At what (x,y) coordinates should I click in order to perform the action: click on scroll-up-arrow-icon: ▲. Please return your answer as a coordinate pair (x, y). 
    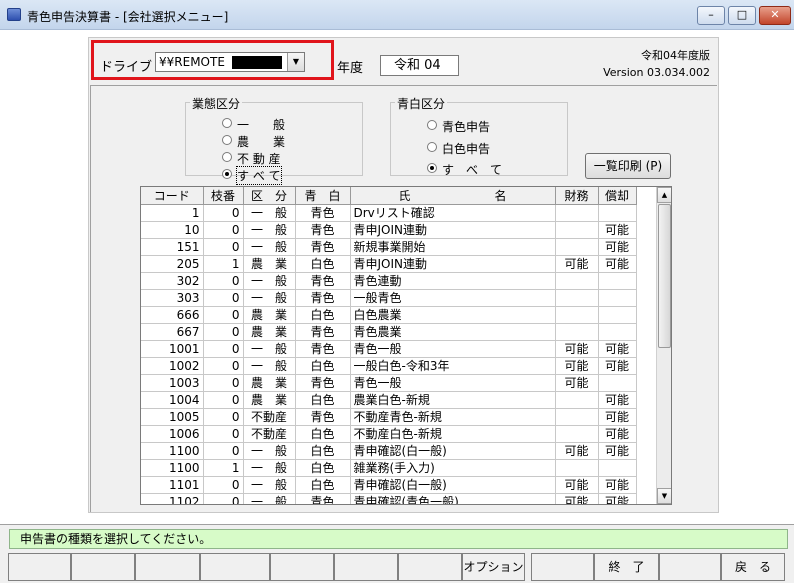
    Looking at the image, I should click on (664, 195).